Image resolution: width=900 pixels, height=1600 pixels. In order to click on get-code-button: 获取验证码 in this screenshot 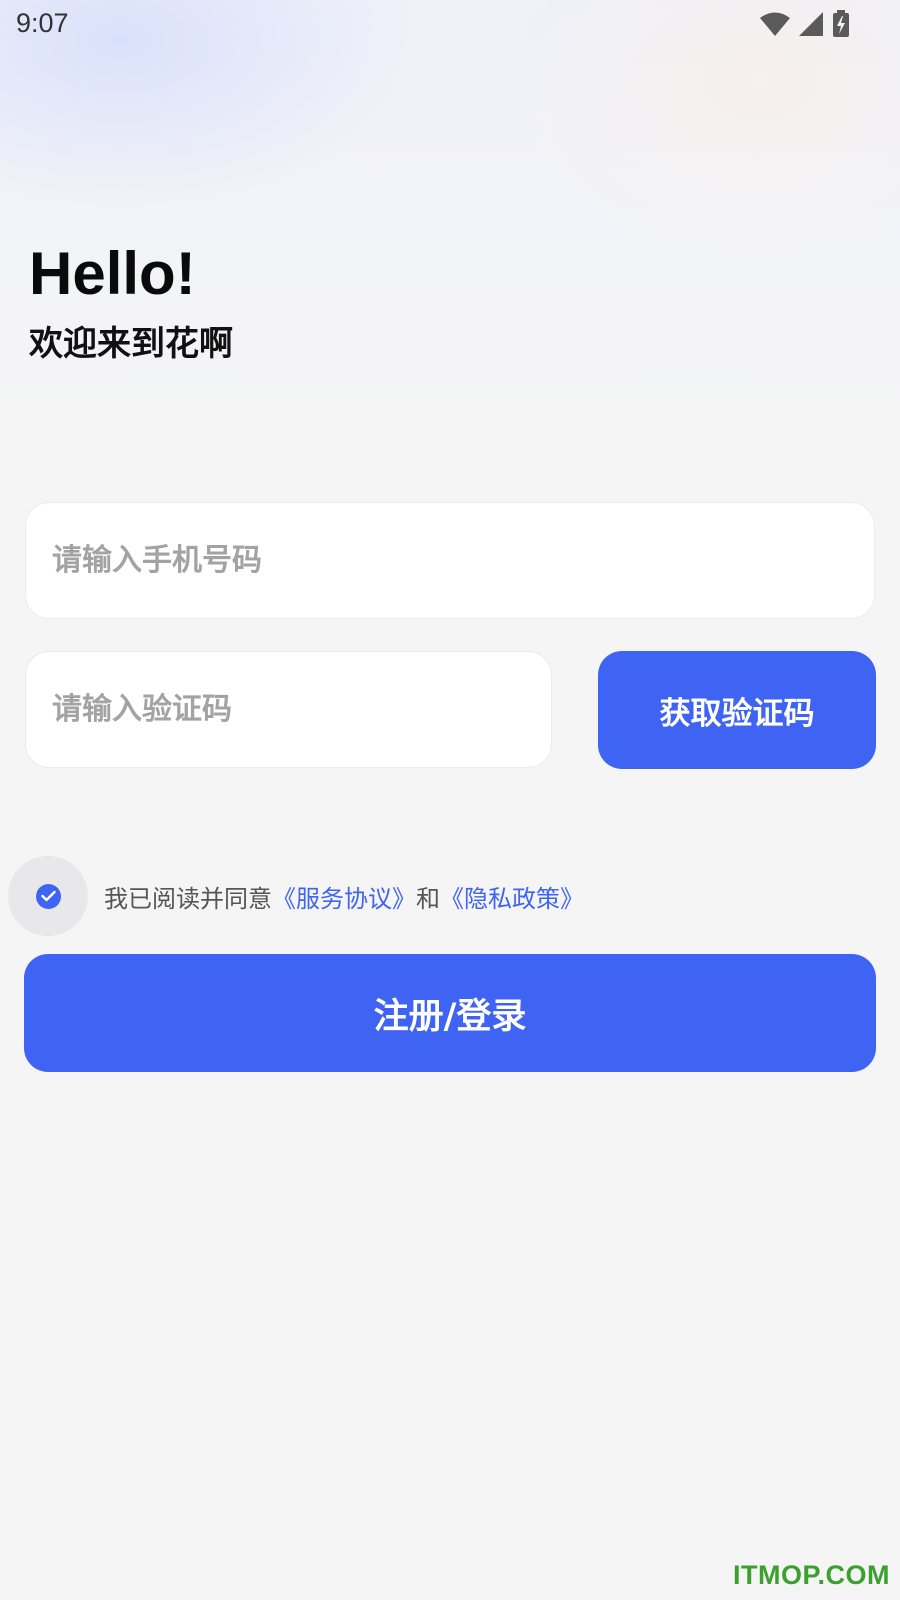, I will do `click(737, 710)`.